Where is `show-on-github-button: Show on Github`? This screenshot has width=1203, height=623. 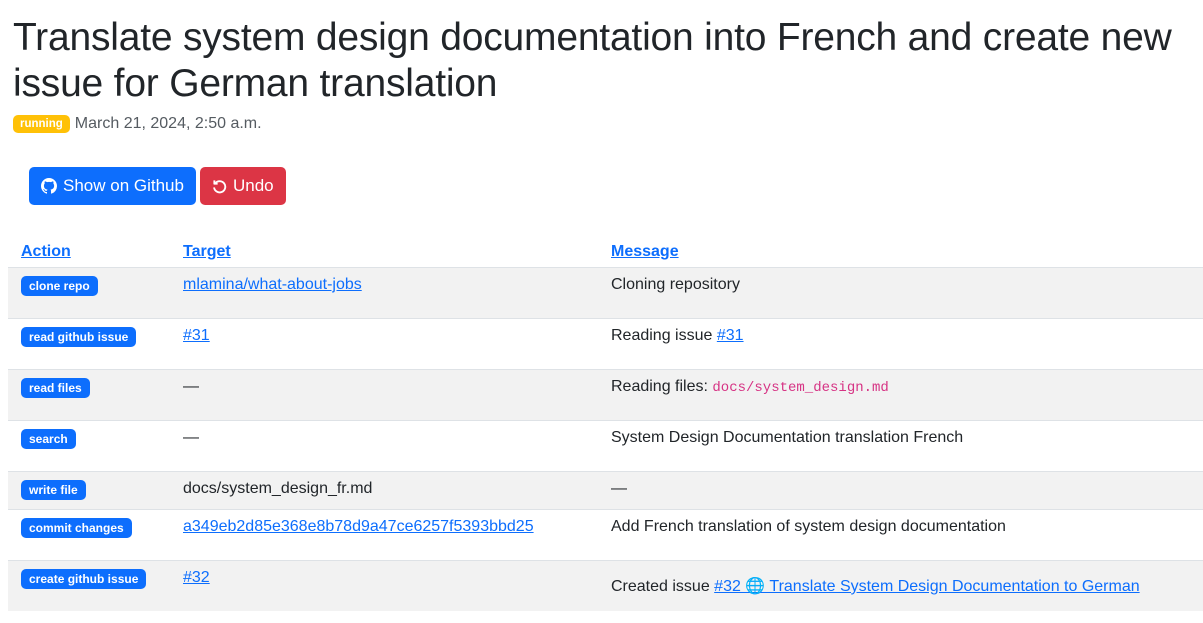
show-on-github-button: Show on Github is located at coordinates (112, 186).